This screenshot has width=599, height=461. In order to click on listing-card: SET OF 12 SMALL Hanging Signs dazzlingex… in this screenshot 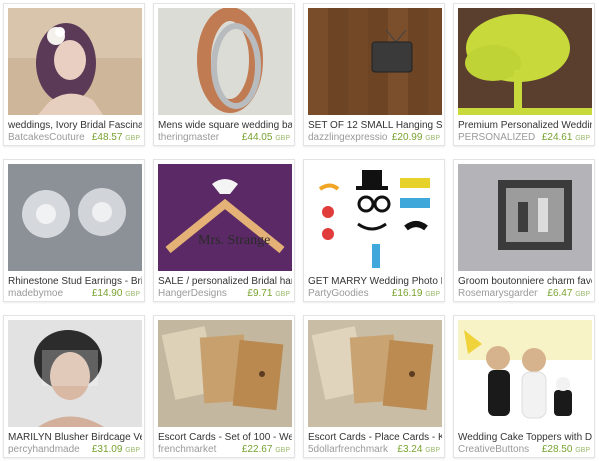, I will do `click(374, 74)`.